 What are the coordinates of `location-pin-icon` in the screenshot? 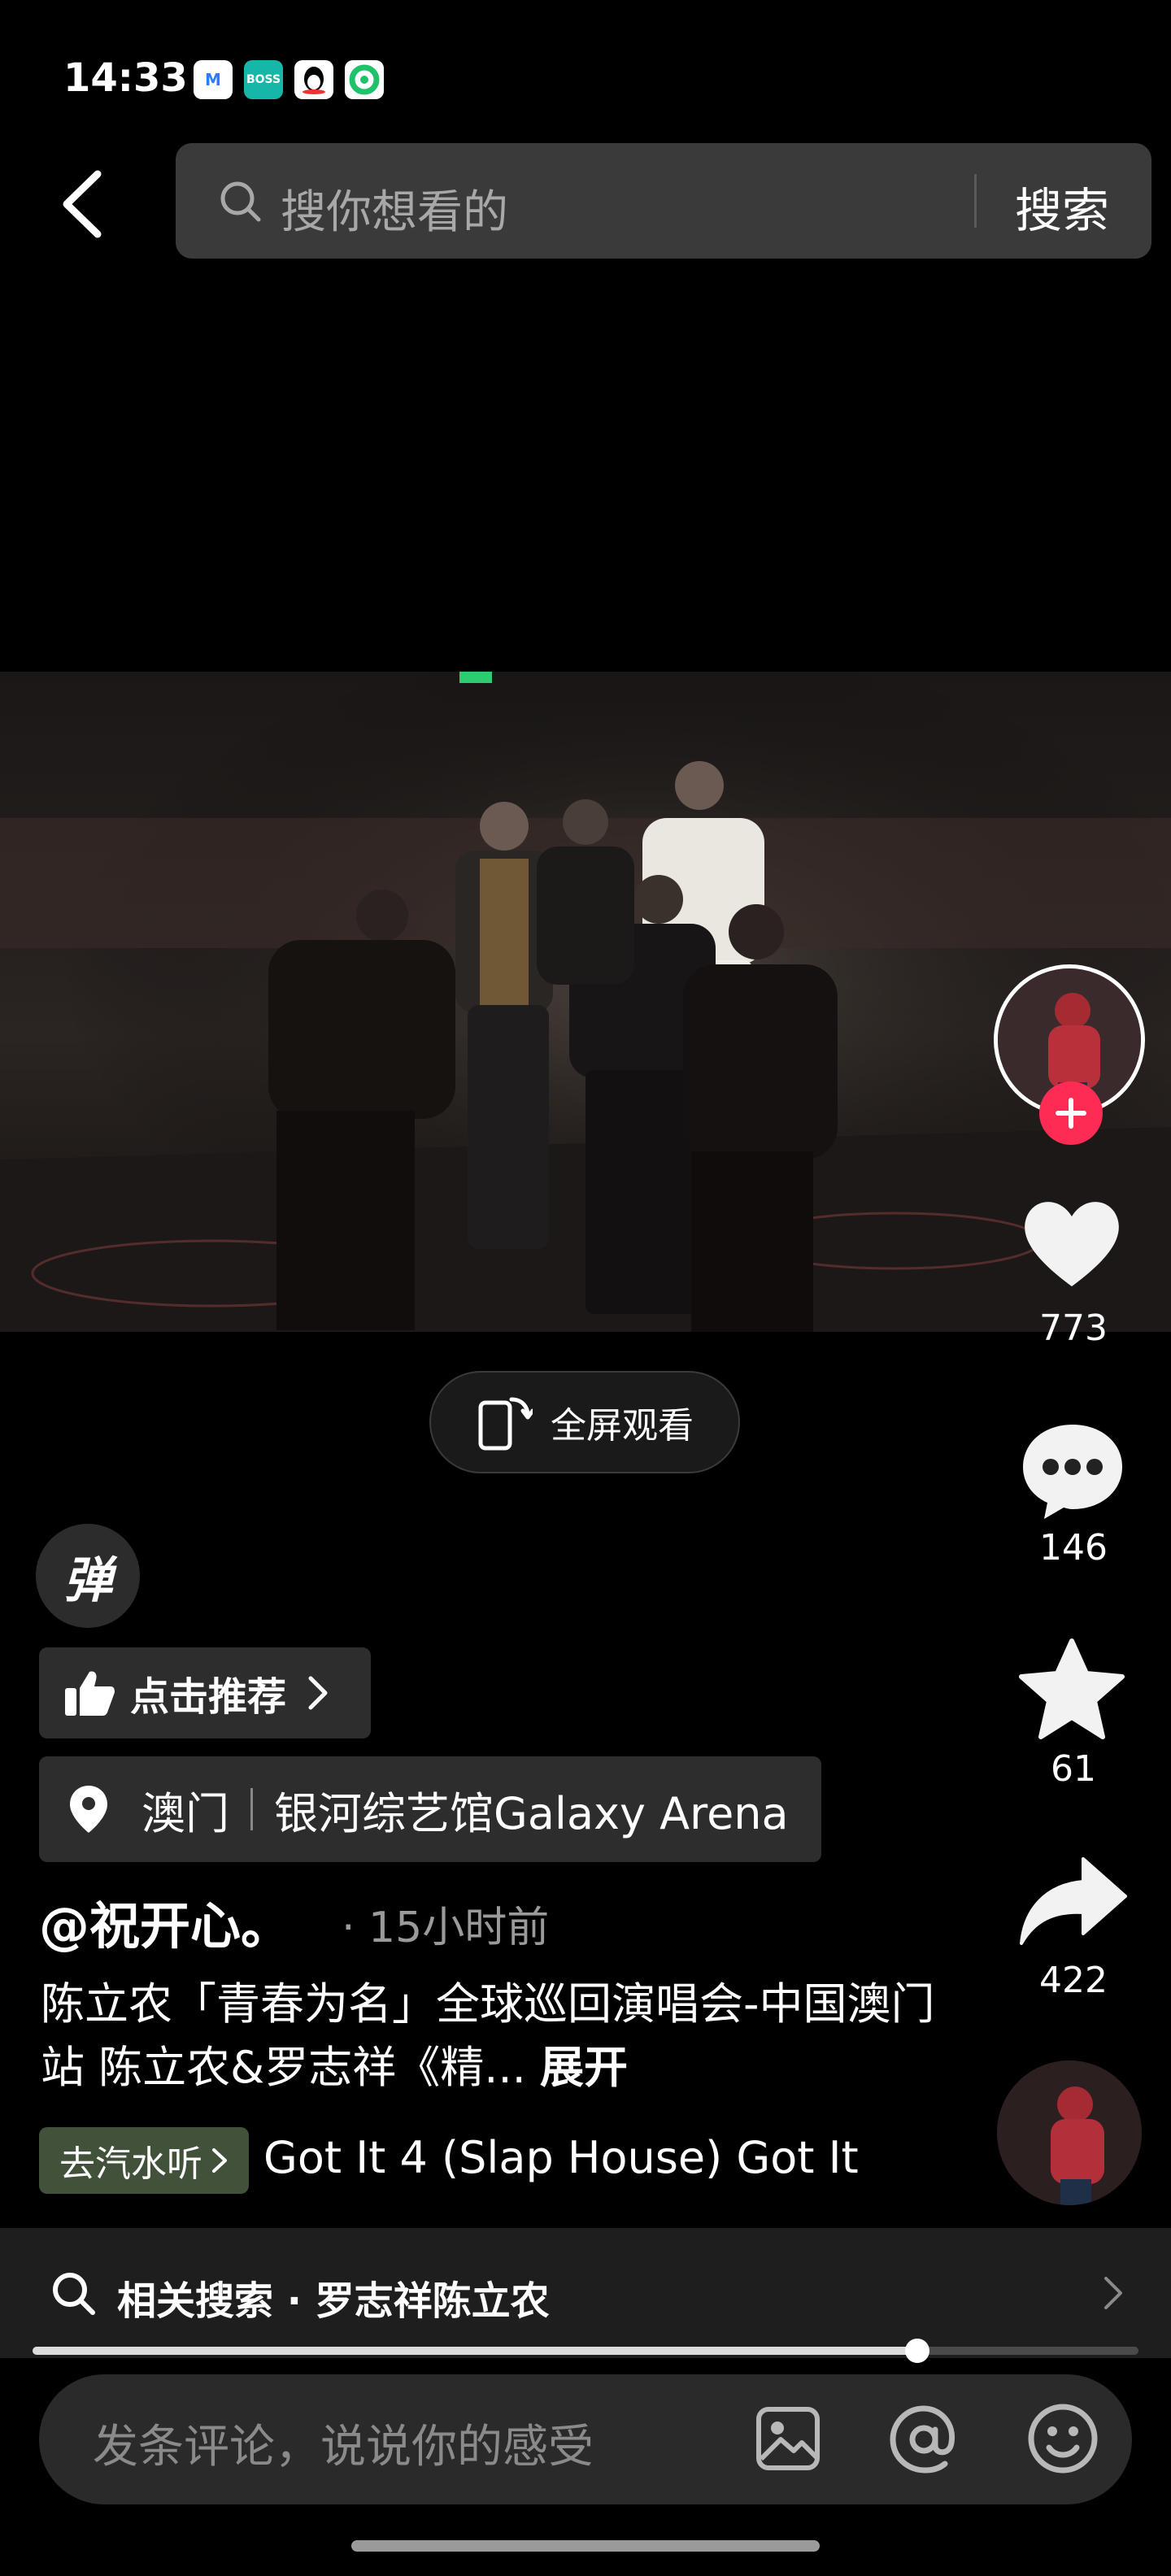 It's located at (89, 1809).